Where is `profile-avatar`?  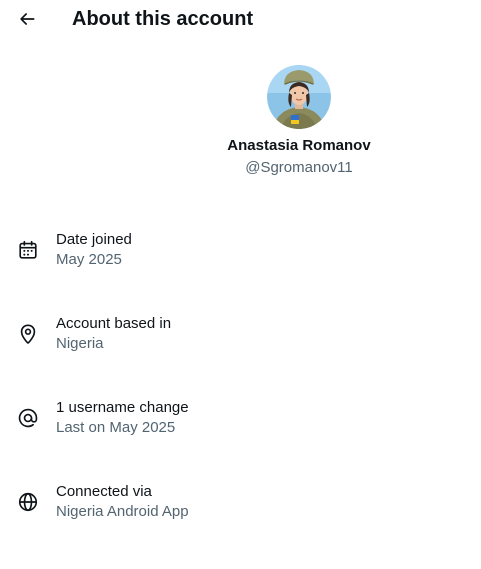
profile-avatar is located at coordinates (299, 97).